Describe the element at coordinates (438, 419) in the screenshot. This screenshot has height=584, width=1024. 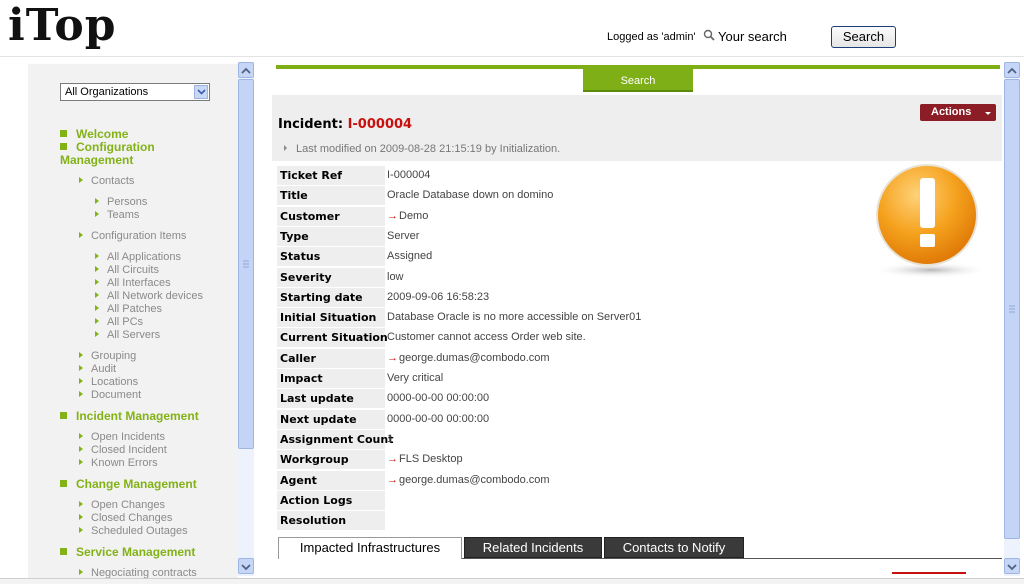
I see `field-value: 0000-00-00 00:00:00` at that location.